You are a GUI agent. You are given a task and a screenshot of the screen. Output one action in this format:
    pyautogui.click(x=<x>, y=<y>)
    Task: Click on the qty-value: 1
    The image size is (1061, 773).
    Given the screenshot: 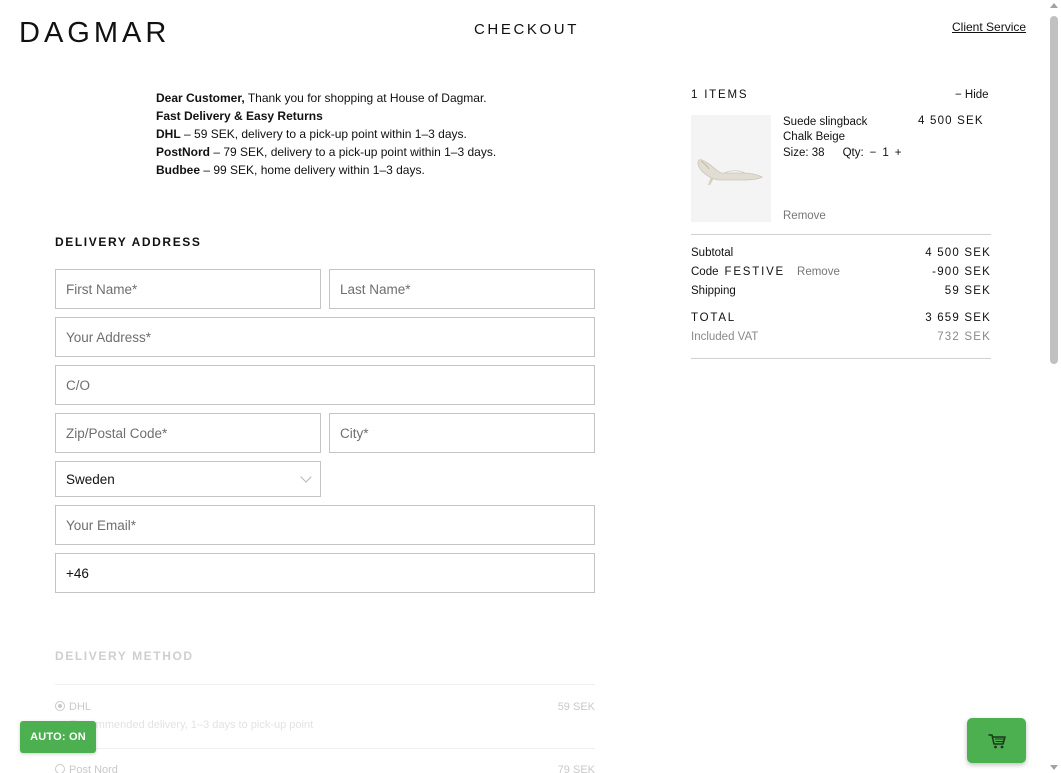 What is the action you would take?
    pyautogui.click(x=885, y=153)
    